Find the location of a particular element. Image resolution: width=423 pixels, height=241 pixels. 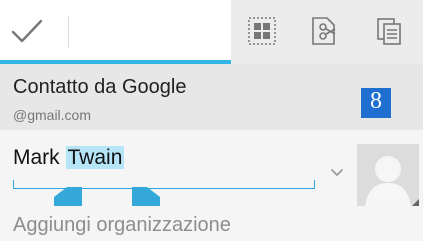

cut-icon is located at coordinates (324, 31).